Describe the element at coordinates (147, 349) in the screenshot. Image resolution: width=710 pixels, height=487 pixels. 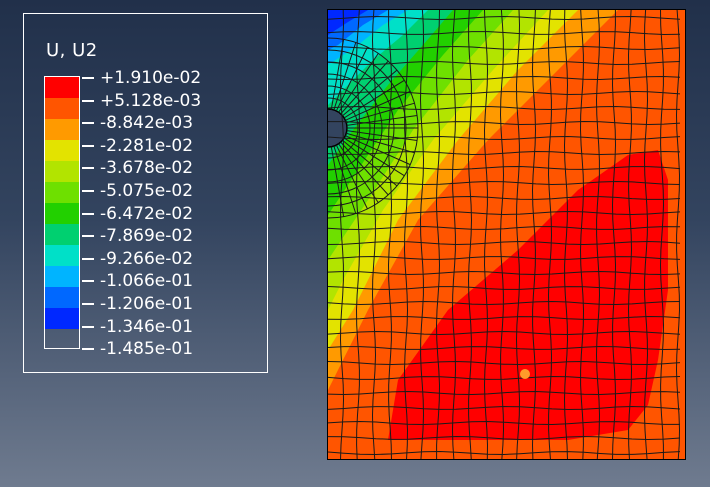
I see `legend-value: -1.485e-01` at that location.